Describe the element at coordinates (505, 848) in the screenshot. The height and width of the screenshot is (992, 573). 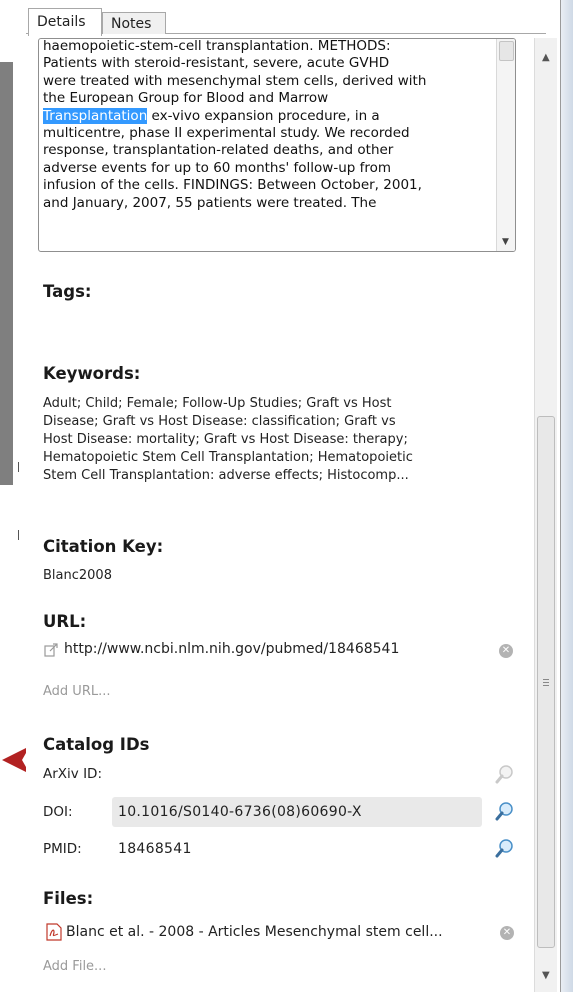
I see `pmid-lookup-magnifier-icon` at that location.